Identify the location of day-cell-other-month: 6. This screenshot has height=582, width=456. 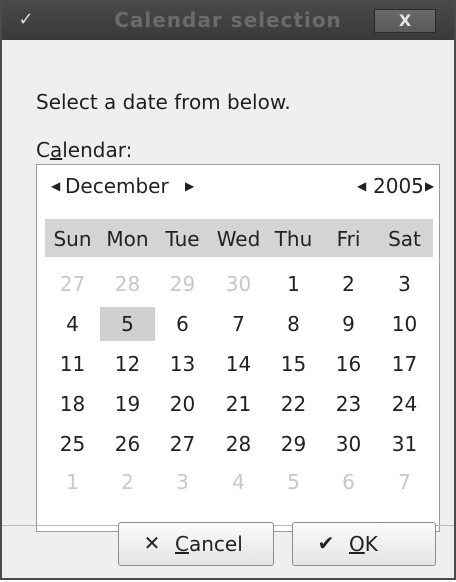
(348, 482).